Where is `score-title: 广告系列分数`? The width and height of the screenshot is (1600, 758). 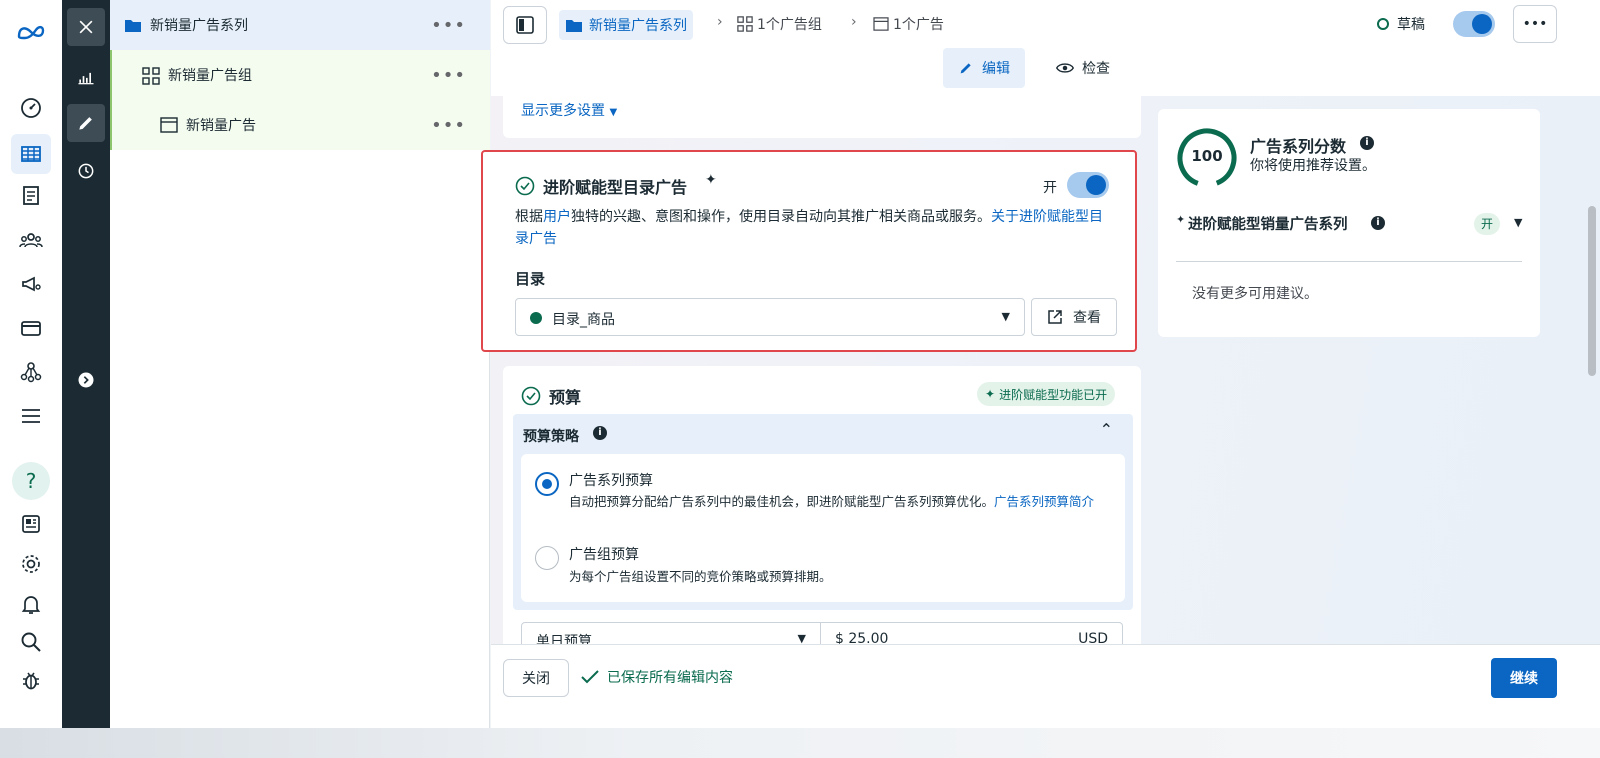 score-title: 广告系列分数 is located at coordinates (1298, 146).